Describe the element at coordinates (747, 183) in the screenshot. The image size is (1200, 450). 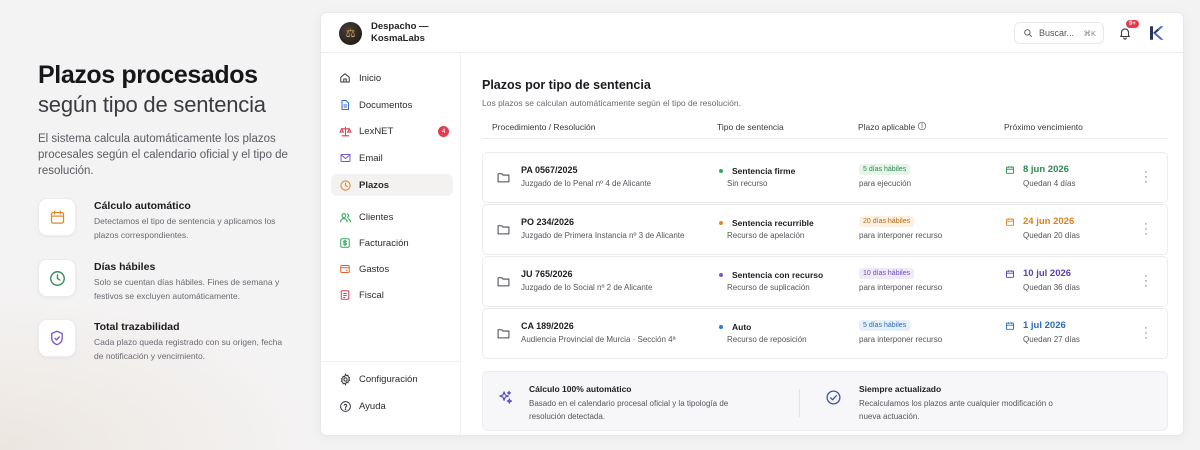
I see `appeal-type: Sin recurso` at that location.